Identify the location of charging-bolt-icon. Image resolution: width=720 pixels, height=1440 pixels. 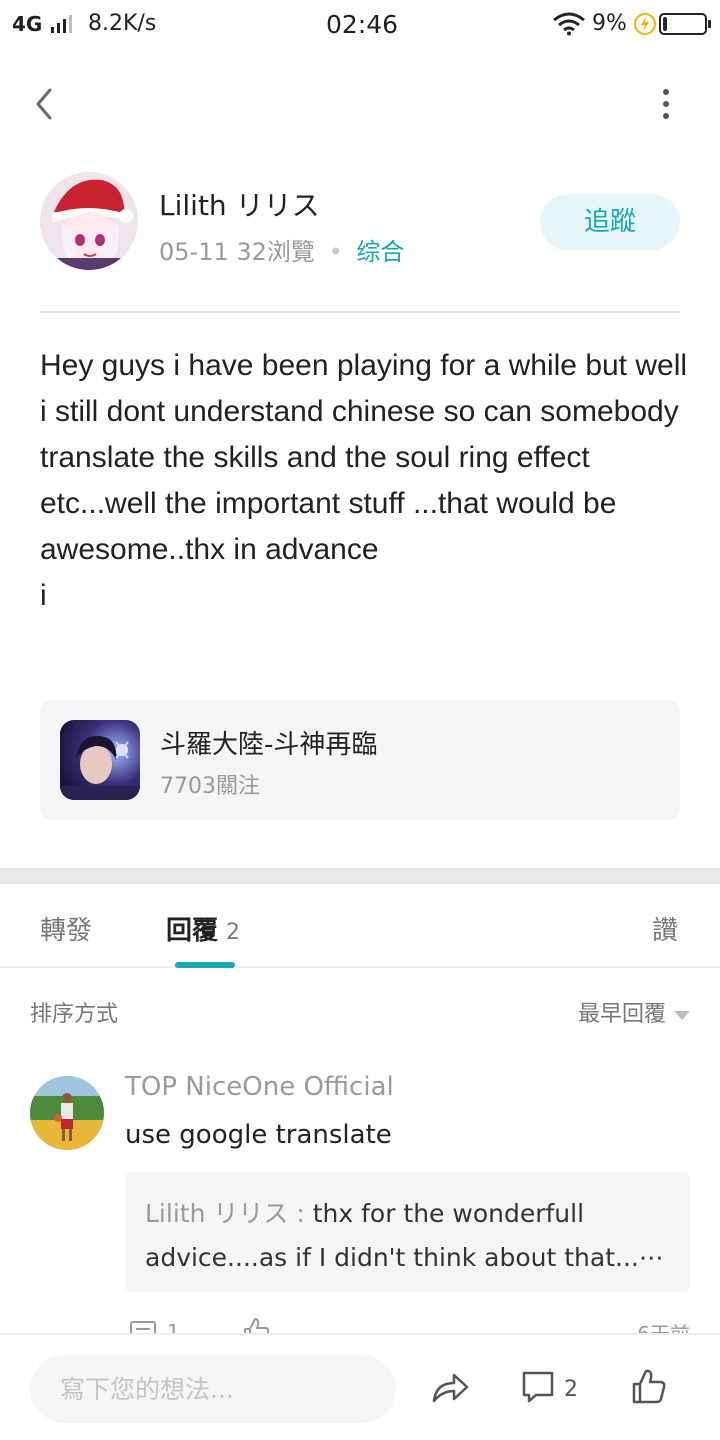
(645, 24).